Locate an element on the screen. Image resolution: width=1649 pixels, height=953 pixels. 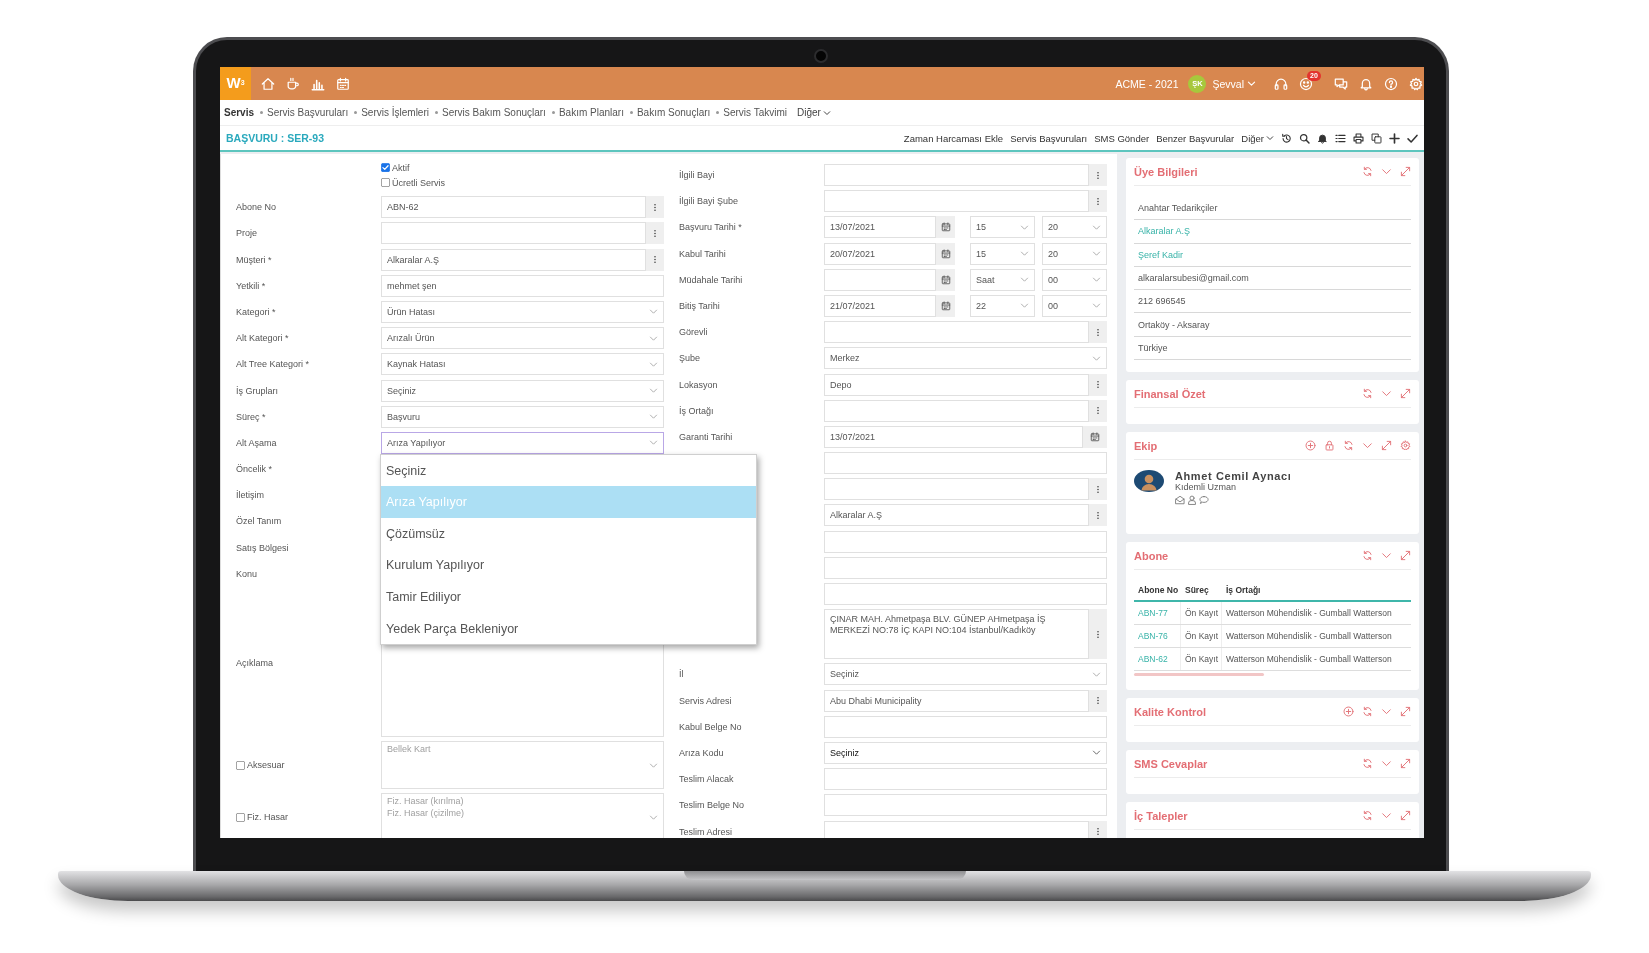
toolbar-link: Servis Başvuruları is located at coordinates (1049, 138).